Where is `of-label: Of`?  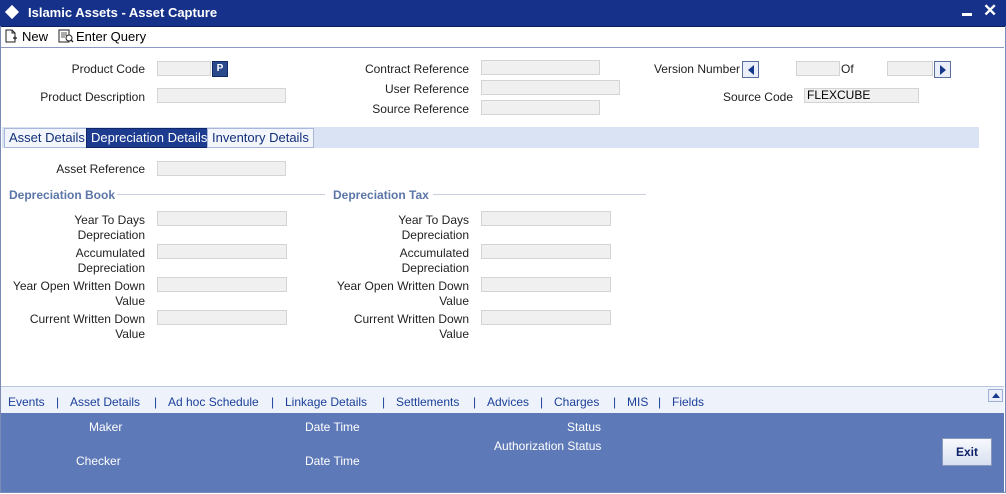 of-label: Of is located at coordinates (847, 69).